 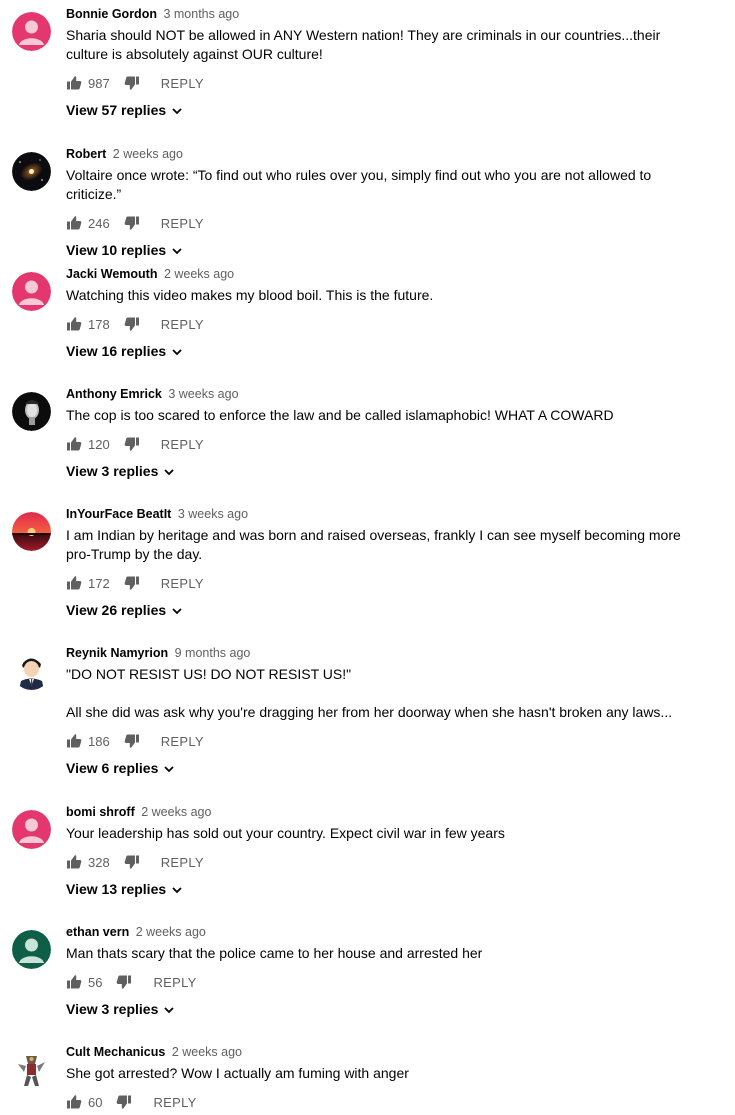 What do you see at coordinates (376, 83) in the screenshot?
I see `comment-actions: 987 REPLY` at bounding box center [376, 83].